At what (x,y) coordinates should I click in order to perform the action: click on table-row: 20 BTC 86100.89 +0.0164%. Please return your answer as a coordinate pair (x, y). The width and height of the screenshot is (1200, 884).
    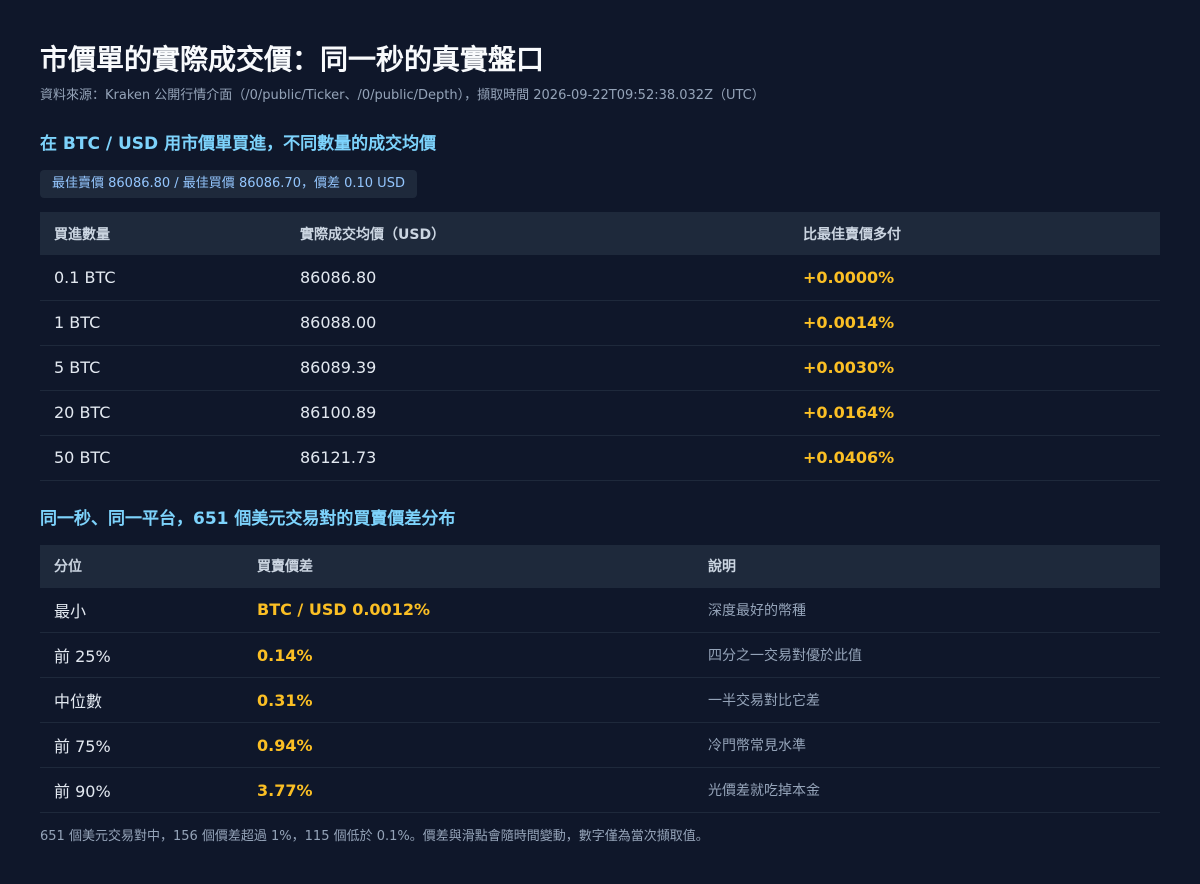
    Looking at the image, I should click on (600, 413).